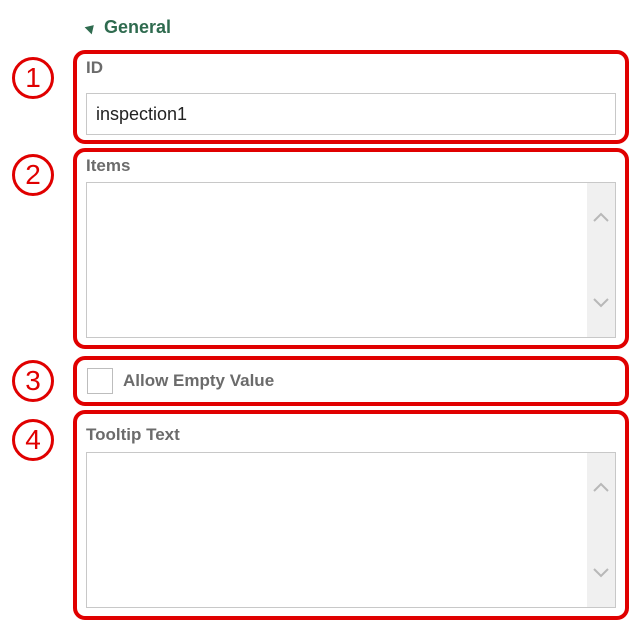 This screenshot has width=642, height=633. I want to click on items-scrollbar, so click(601, 260).